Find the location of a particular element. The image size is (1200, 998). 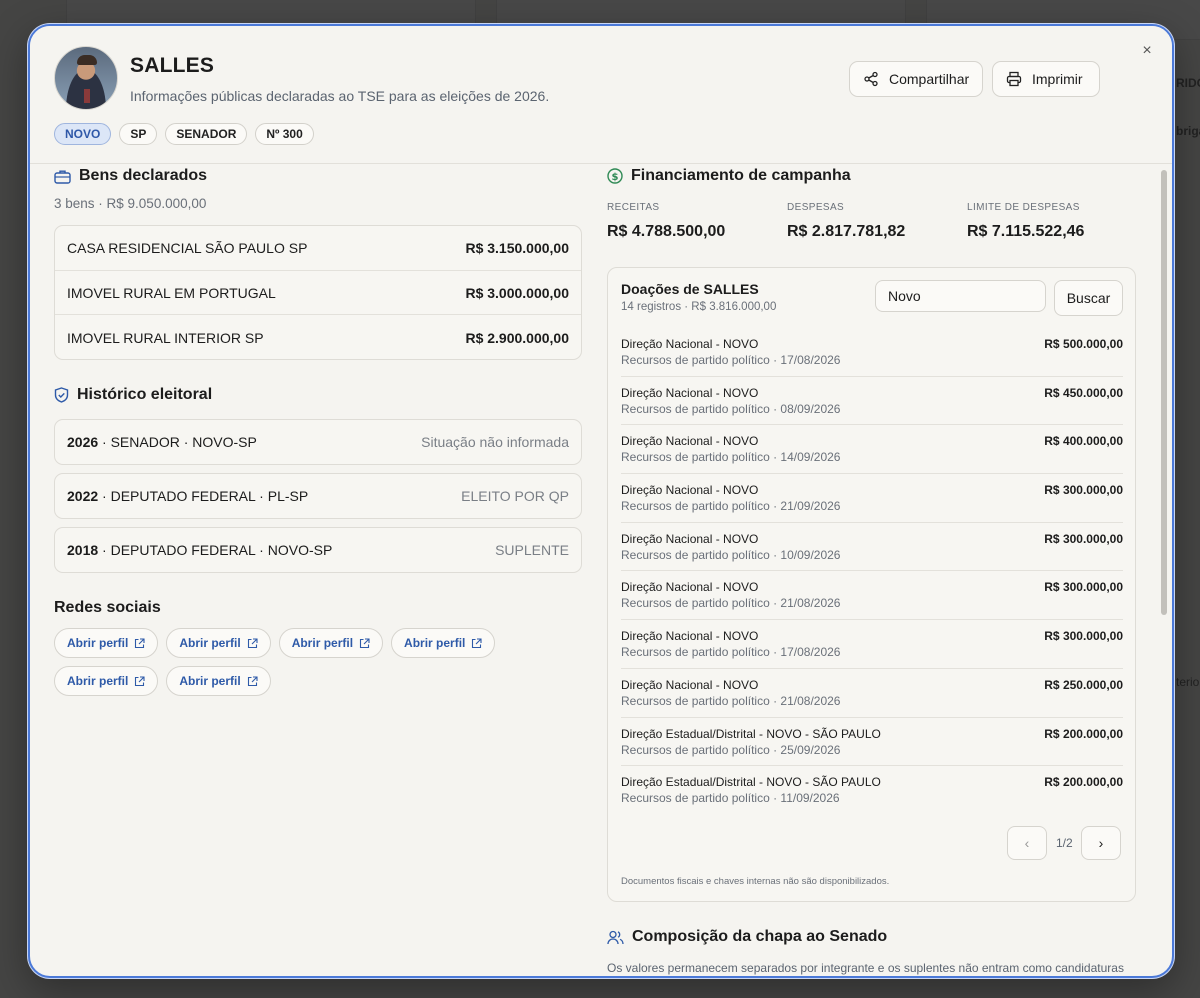

party-tag: NOVO is located at coordinates (83, 134).